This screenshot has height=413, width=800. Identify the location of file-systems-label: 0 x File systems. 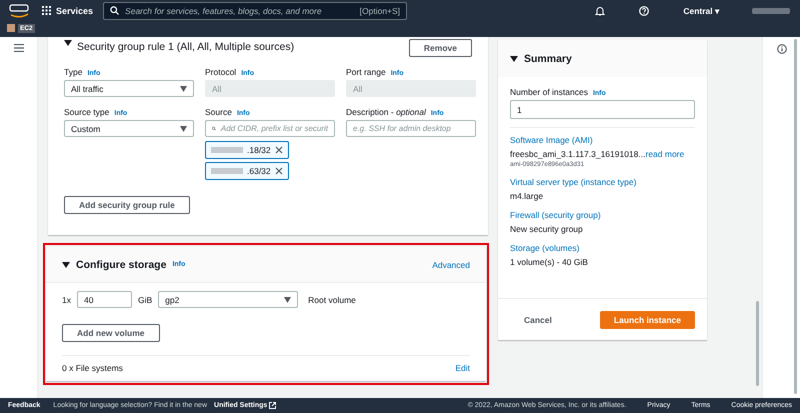
(92, 368).